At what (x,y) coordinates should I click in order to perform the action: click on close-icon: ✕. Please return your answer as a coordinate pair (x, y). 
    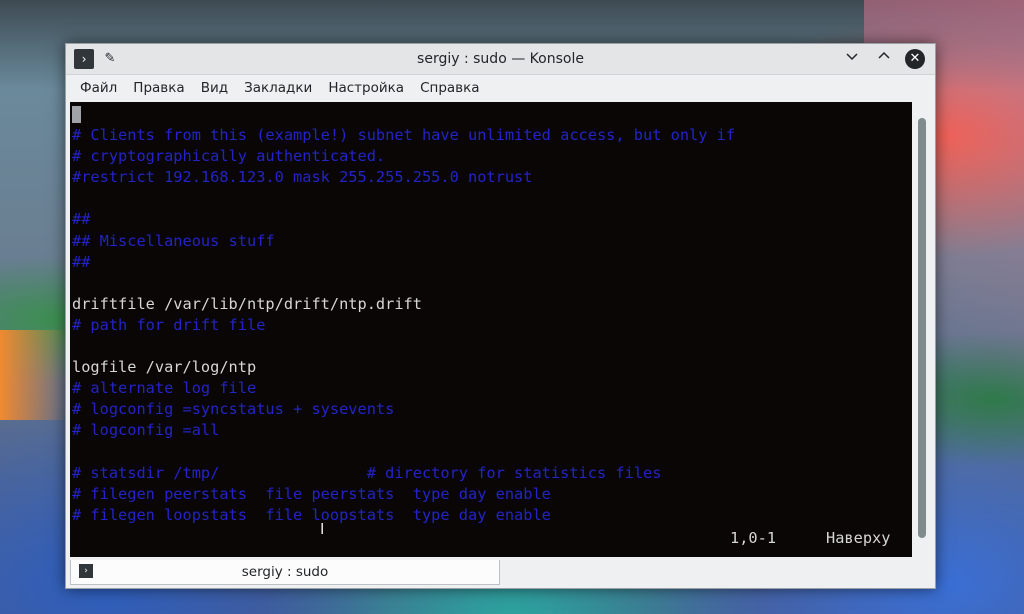
    Looking at the image, I should click on (915, 58).